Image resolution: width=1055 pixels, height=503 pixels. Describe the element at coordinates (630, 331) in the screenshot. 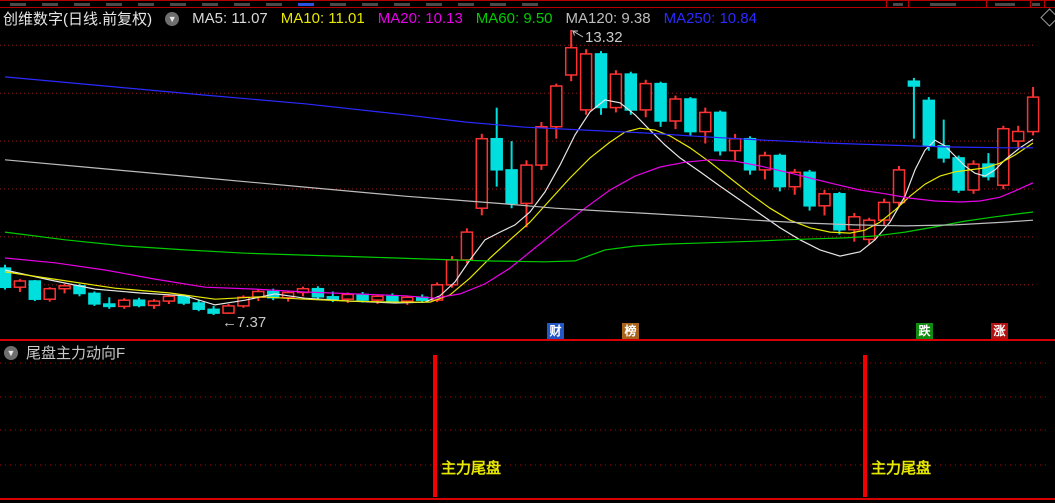

I see `tag-button-榜: 榜` at that location.